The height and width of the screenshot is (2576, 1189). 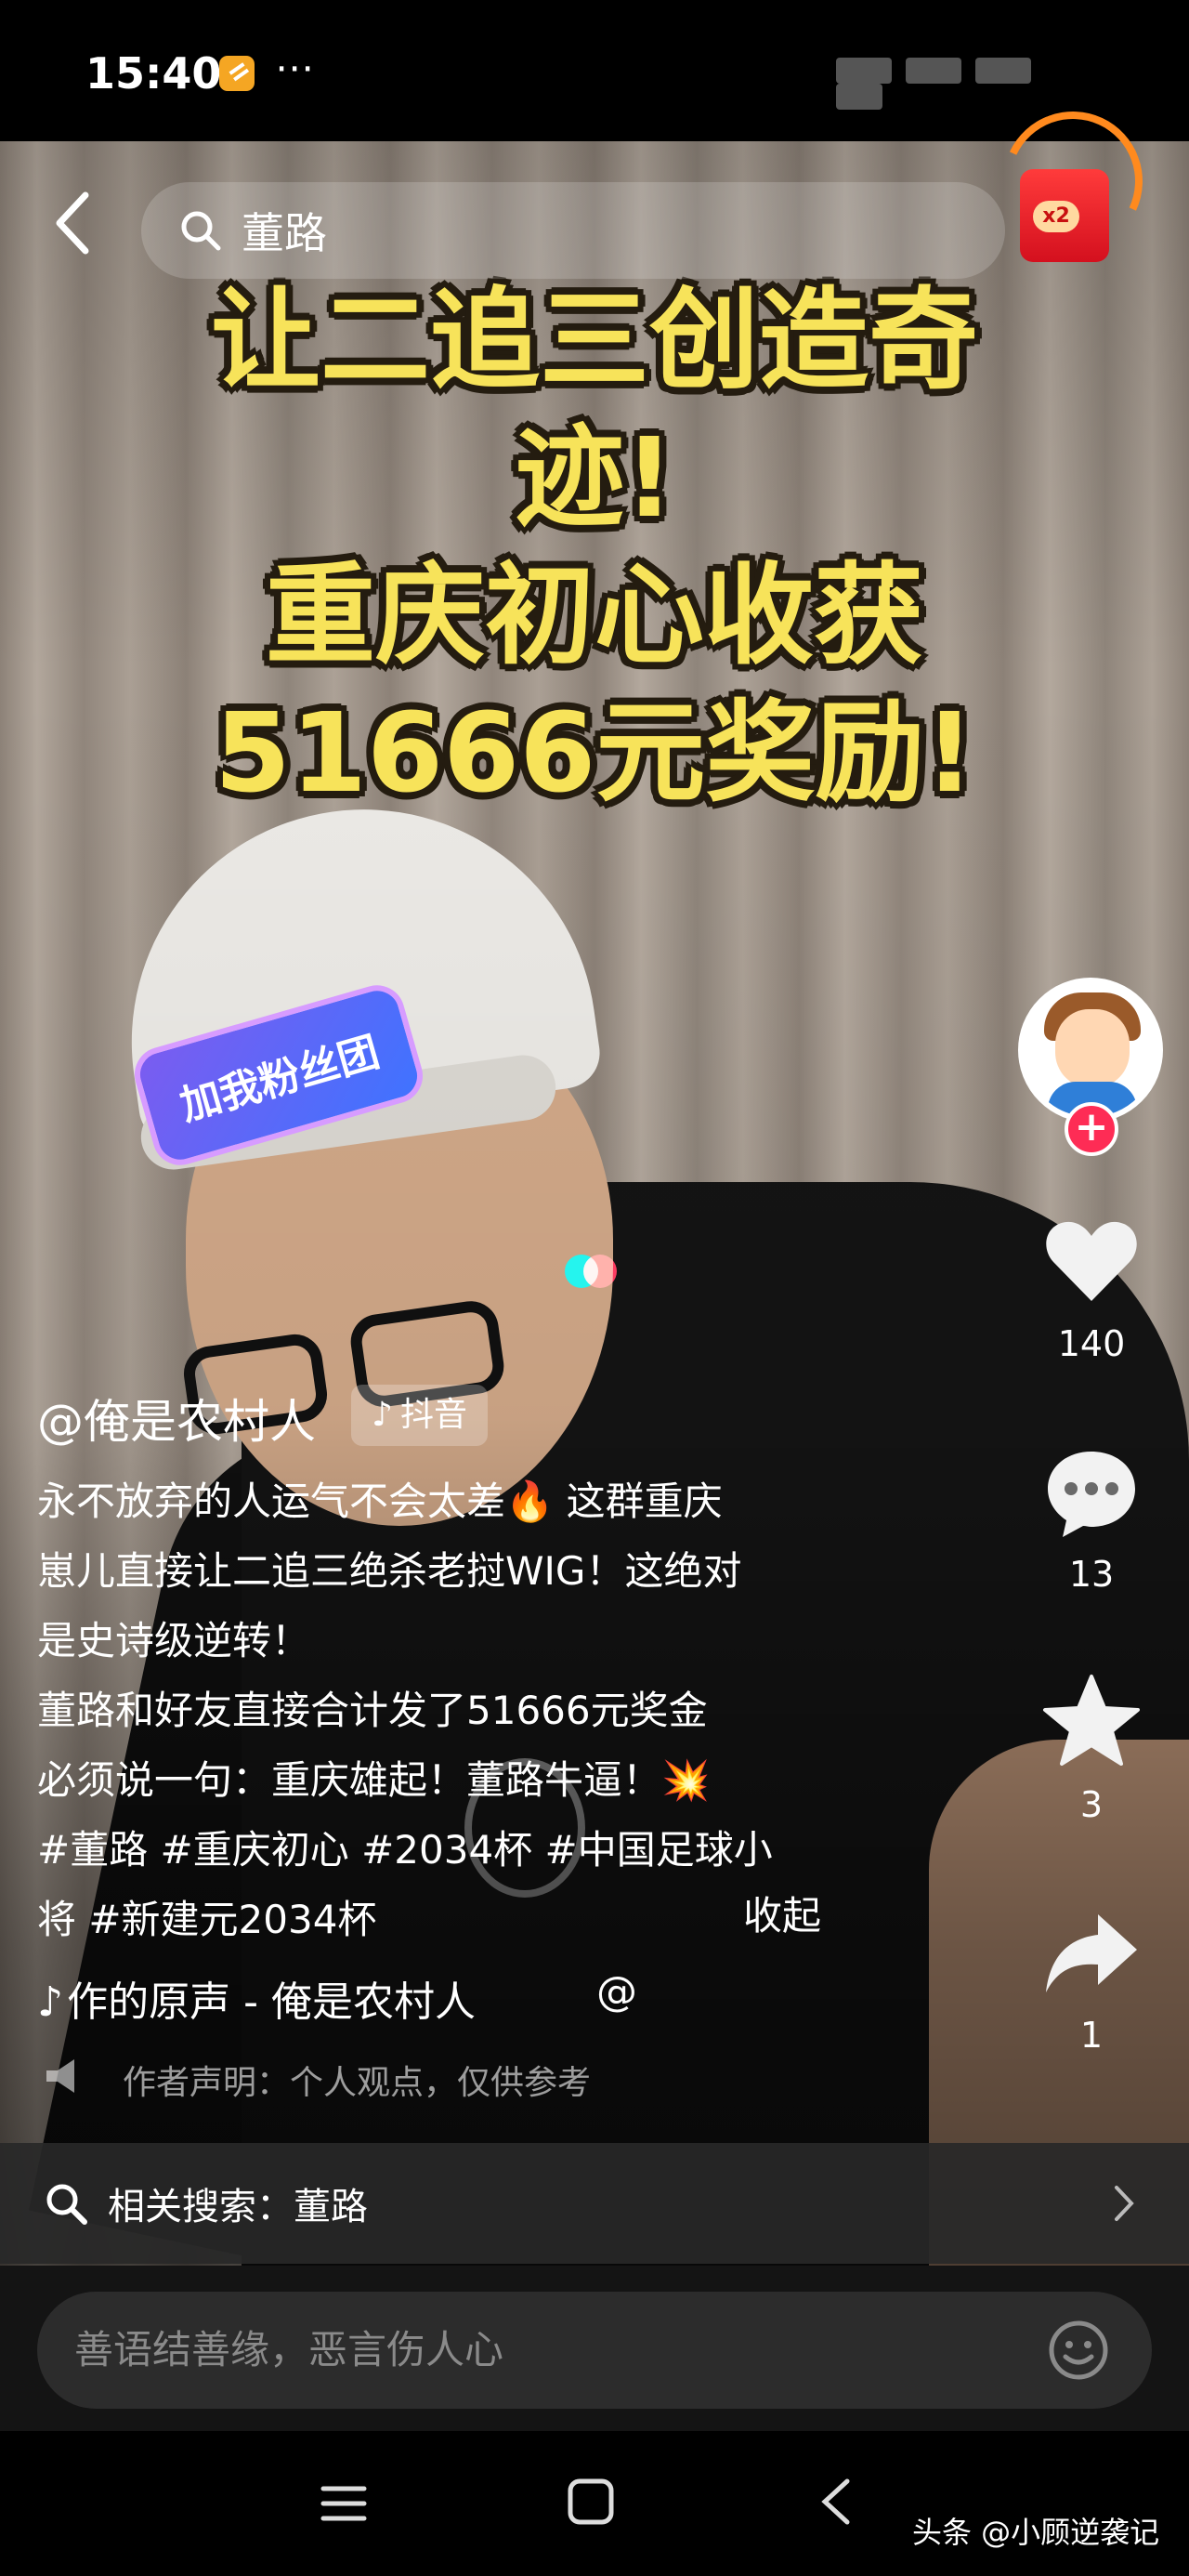 What do you see at coordinates (1091, 1129) in the screenshot?
I see `follow-button: +` at bounding box center [1091, 1129].